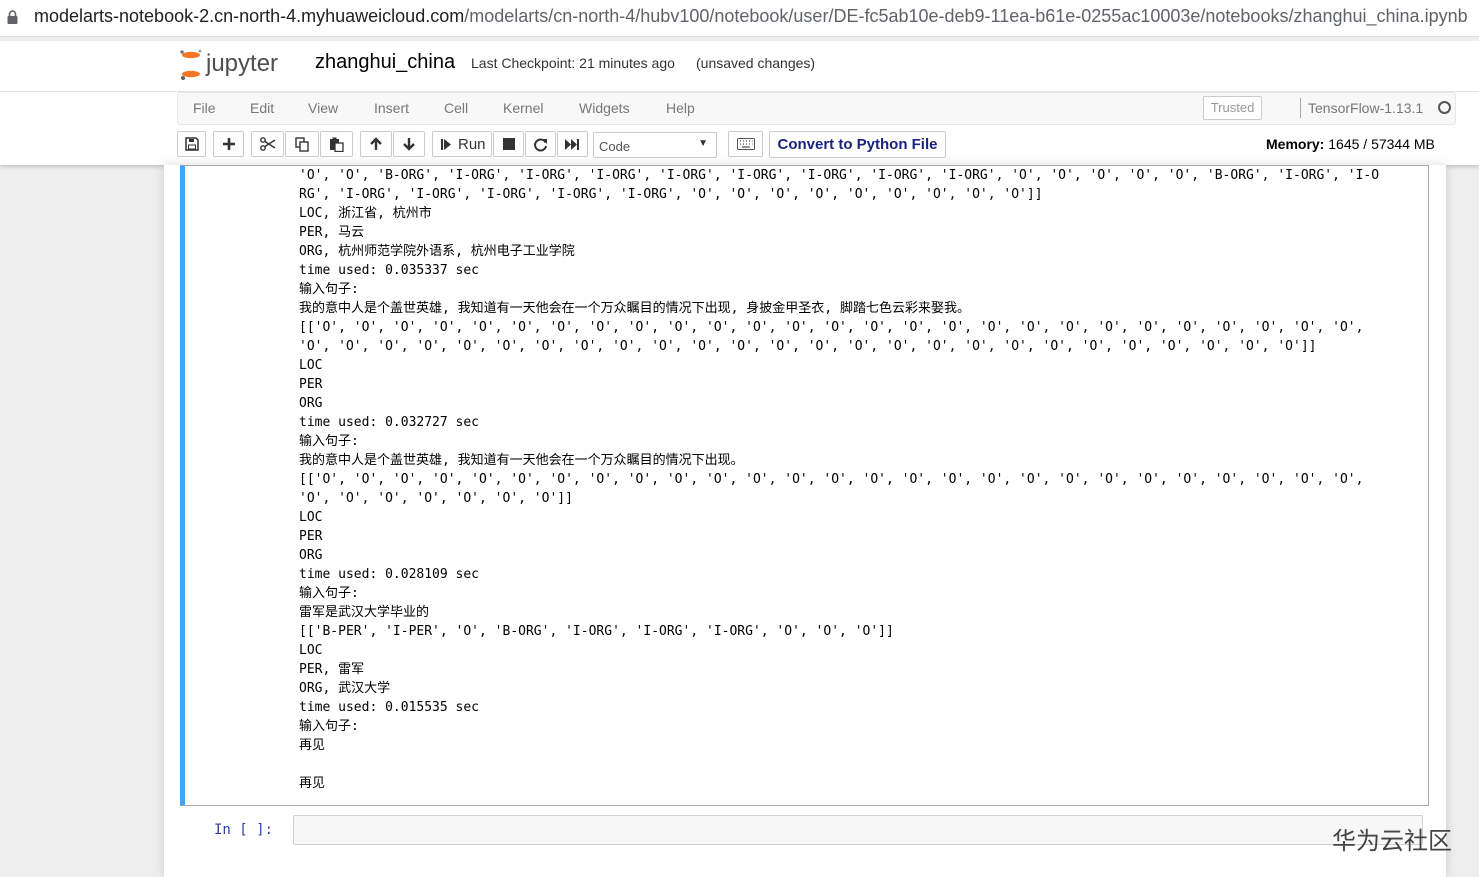 Image resolution: width=1479 pixels, height=877 pixels. What do you see at coordinates (756, 63) in the screenshot?
I see `save-status: (unsaved changes)` at bounding box center [756, 63].